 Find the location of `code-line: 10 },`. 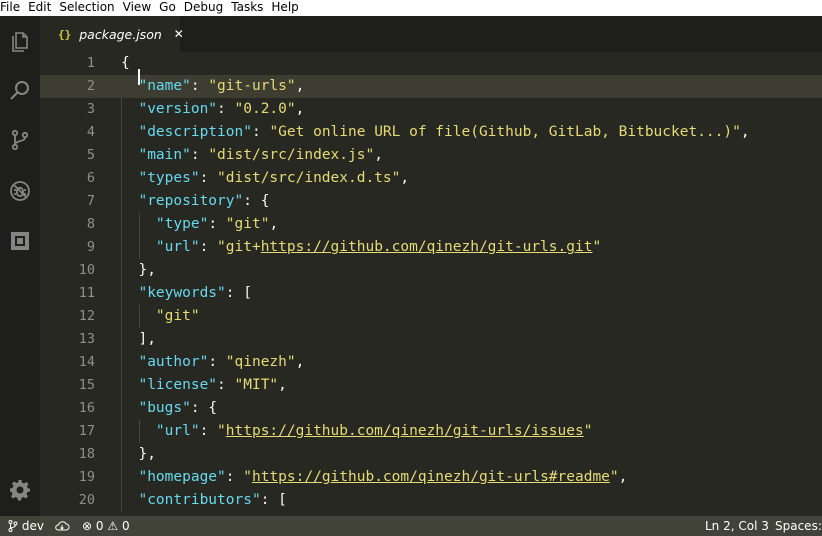

code-line: 10 }, is located at coordinates (431, 270).